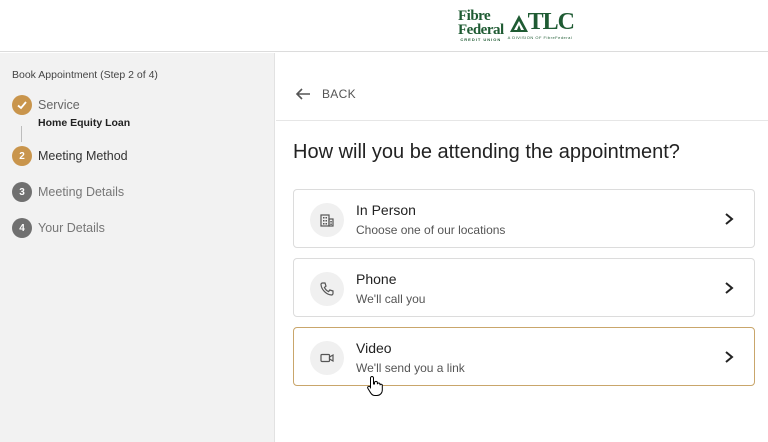 This screenshot has width=768, height=442. What do you see at coordinates (524, 287) in the screenshot?
I see `option-phone: Phone We'll call you` at bounding box center [524, 287].